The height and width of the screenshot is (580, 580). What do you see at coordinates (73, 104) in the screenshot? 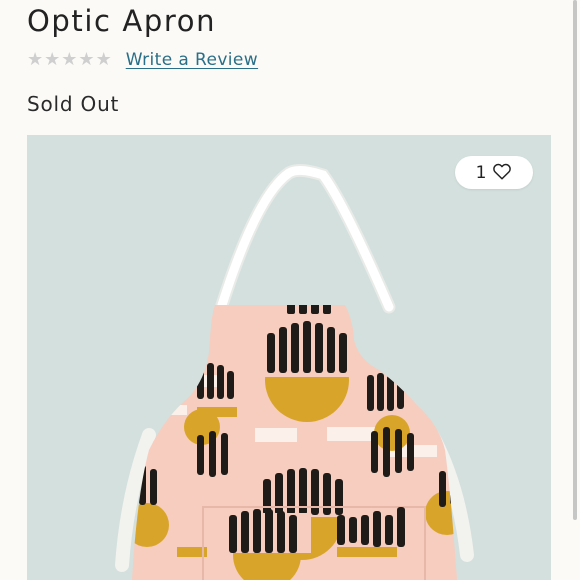
I see `stock-status: Sold Out` at bounding box center [73, 104].